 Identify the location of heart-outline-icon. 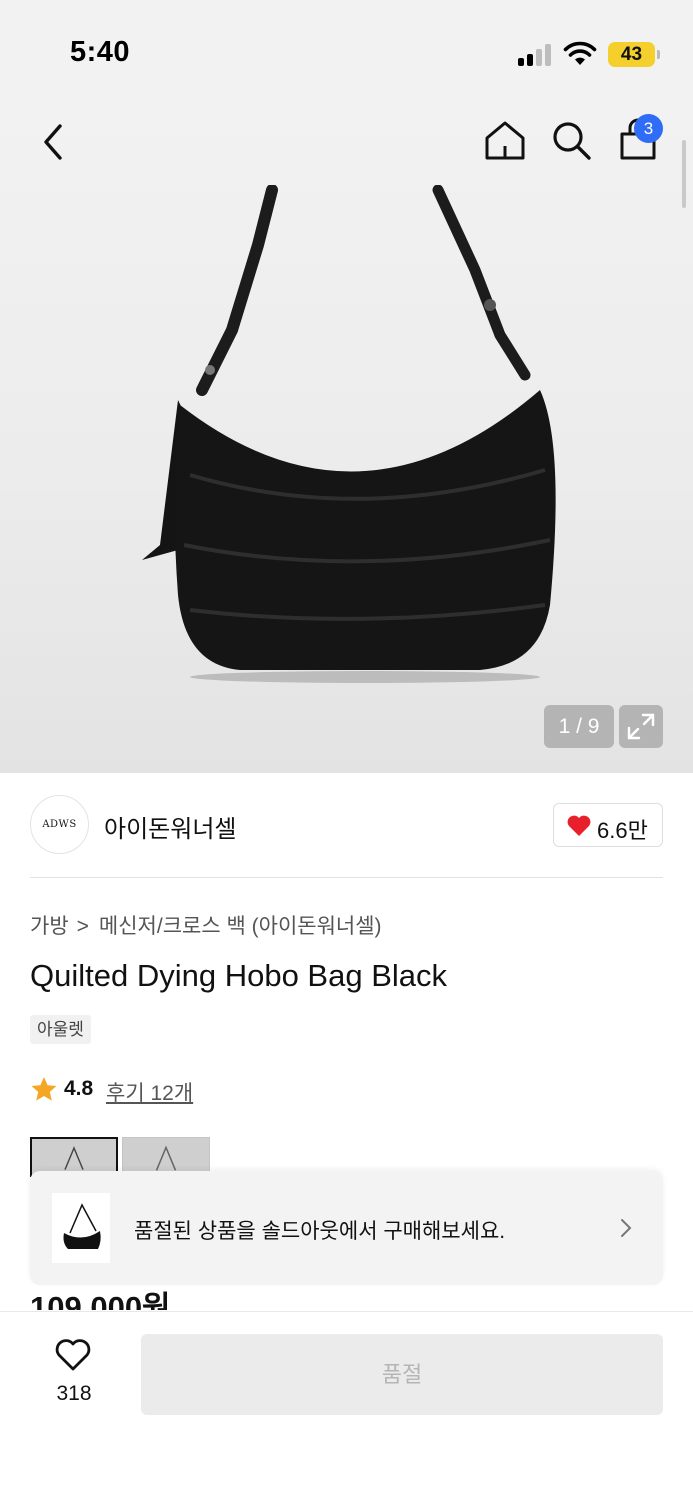
(73, 1355).